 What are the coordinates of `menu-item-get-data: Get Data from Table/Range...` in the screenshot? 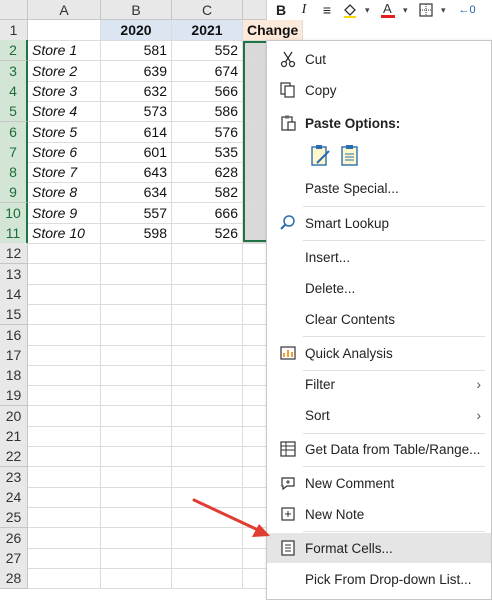 It's located at (379, 449).